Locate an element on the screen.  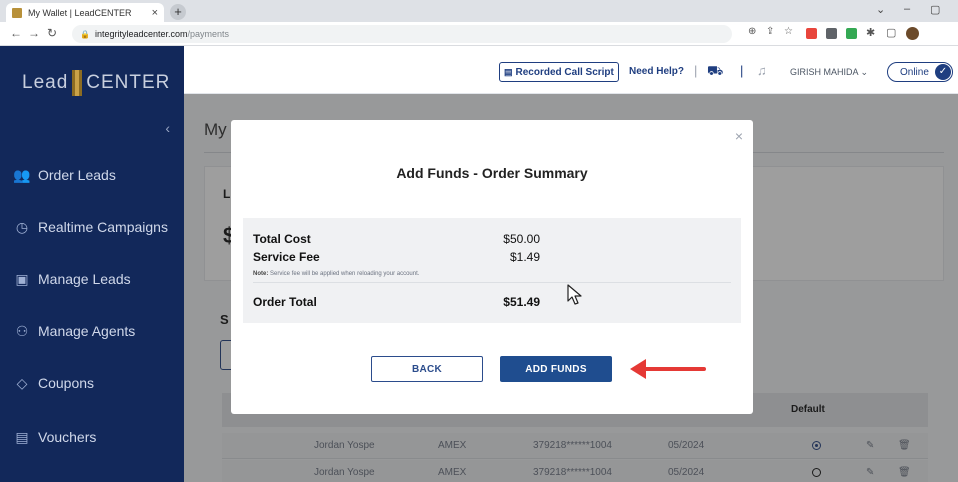
sidebar-item-coupons: ◇ Coupons is located at coordinates (97, 383).